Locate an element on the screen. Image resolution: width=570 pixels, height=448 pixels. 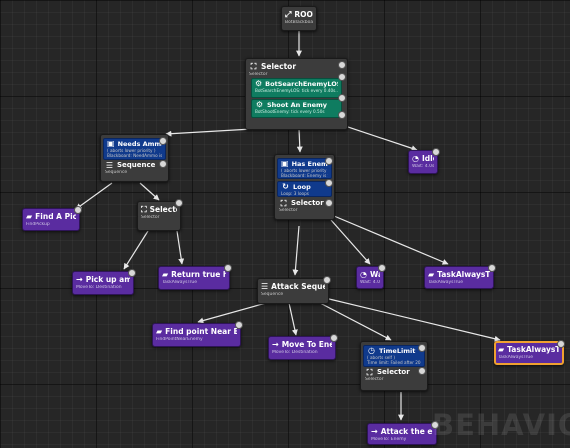
root-node: ⤢ ROOT BotBlackboard is located at coordinates (299, 18).